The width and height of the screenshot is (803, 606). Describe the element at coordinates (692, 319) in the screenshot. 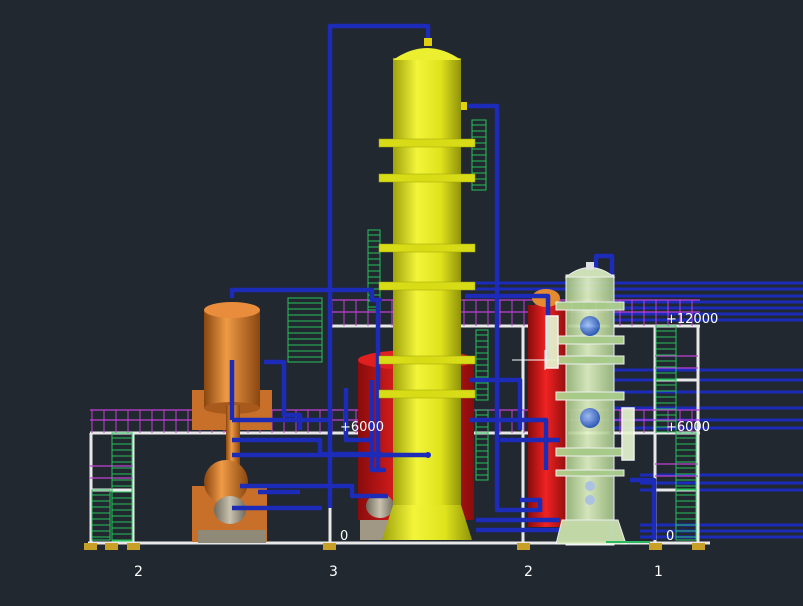

I see `elevation-label-top: +12000` at that location.